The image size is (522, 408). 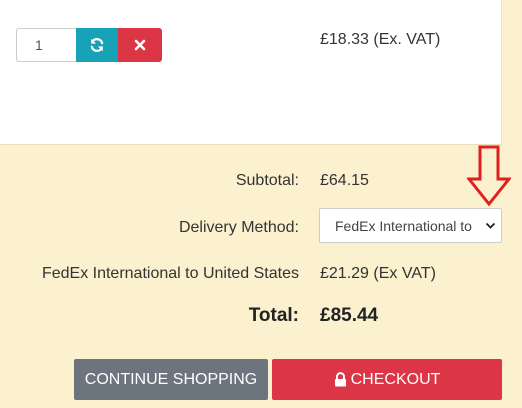 I want to click on checkout-label: CHECKOUT, so click(x=395, y=379).